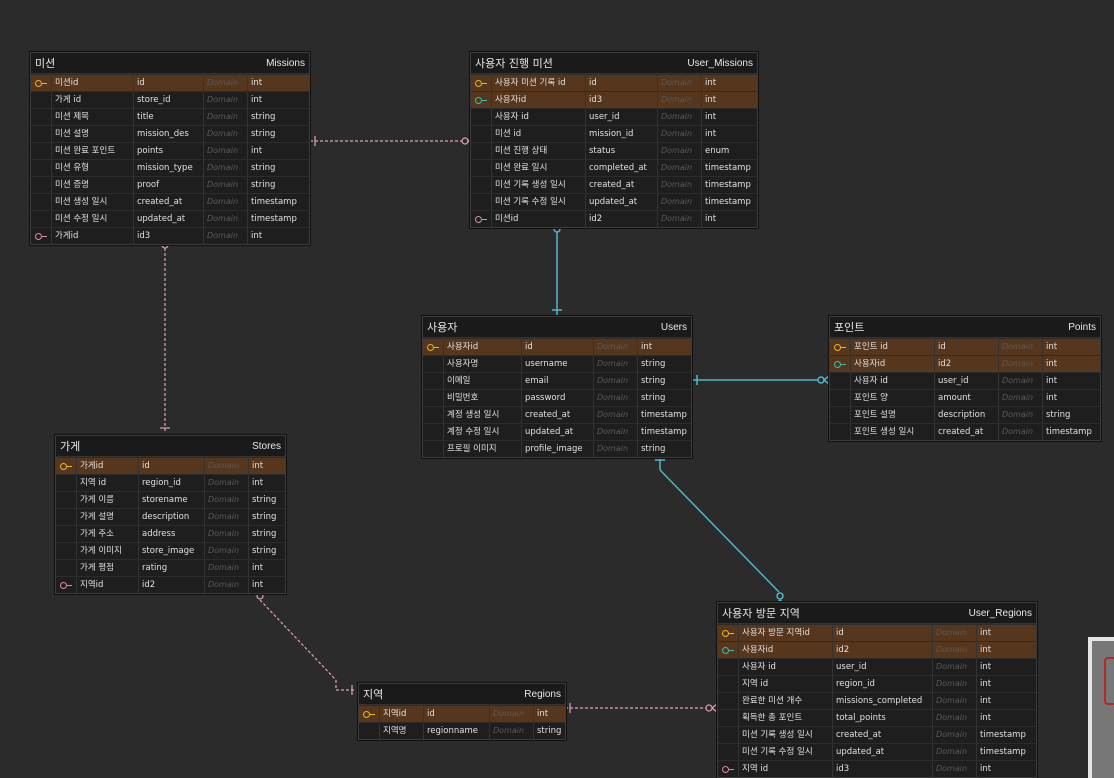  I want to click on table-row: 미션 설명 mission_des Domain string, so click(170, 133).